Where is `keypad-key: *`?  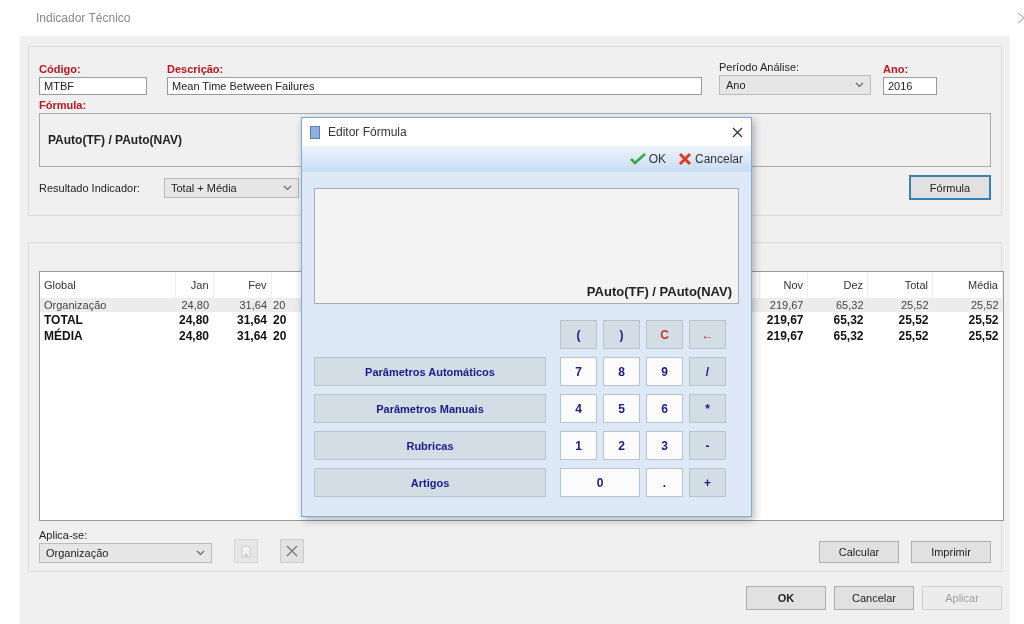 keypad-key: * is located at coordinates (707, 408).